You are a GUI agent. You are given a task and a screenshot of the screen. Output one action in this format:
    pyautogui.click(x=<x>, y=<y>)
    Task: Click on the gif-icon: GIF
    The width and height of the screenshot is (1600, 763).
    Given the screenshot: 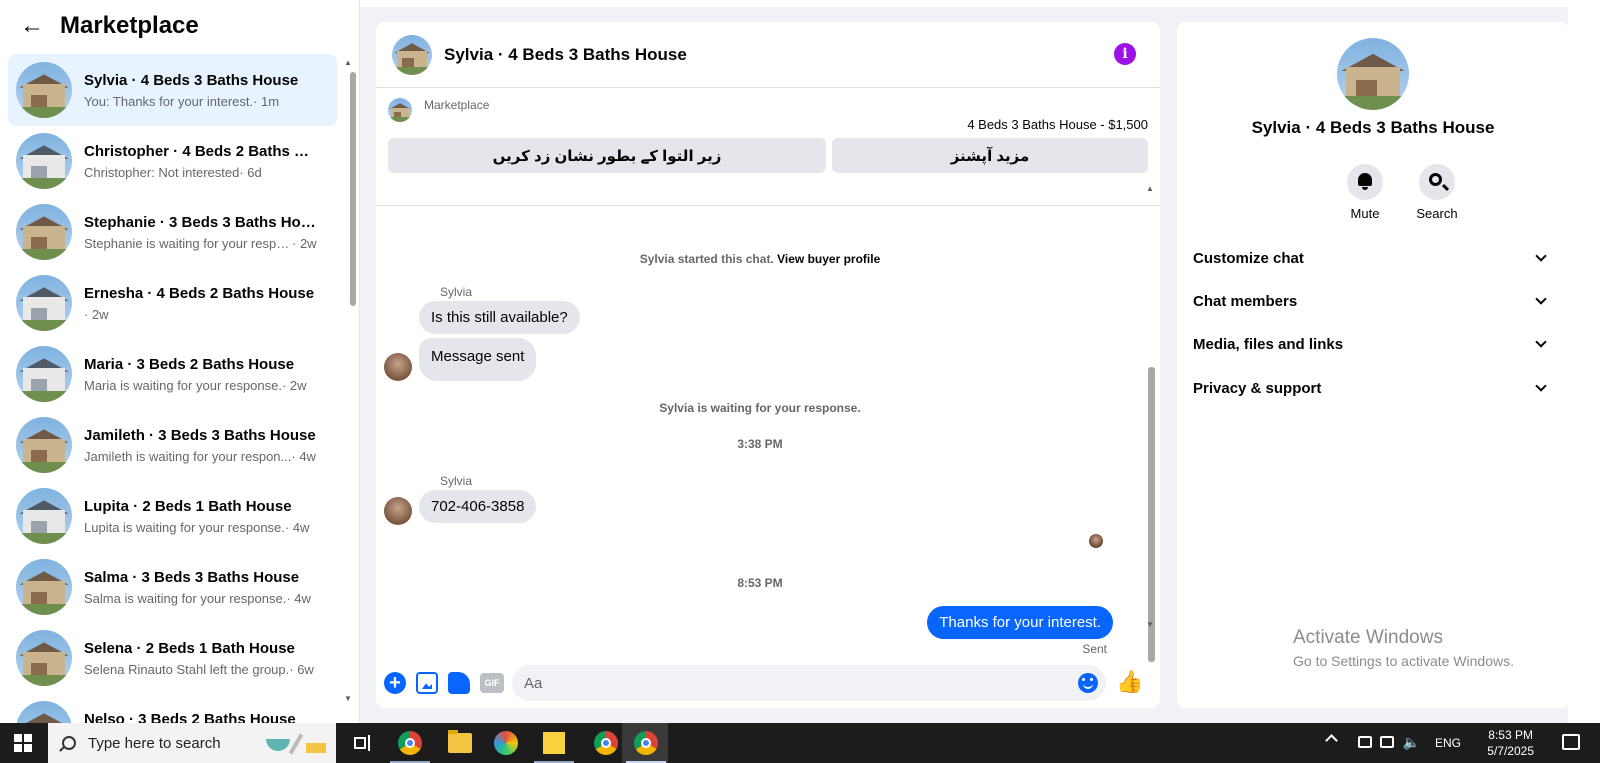 What is the action you would take?
    pyautogui.click(x=492, y=683)
    